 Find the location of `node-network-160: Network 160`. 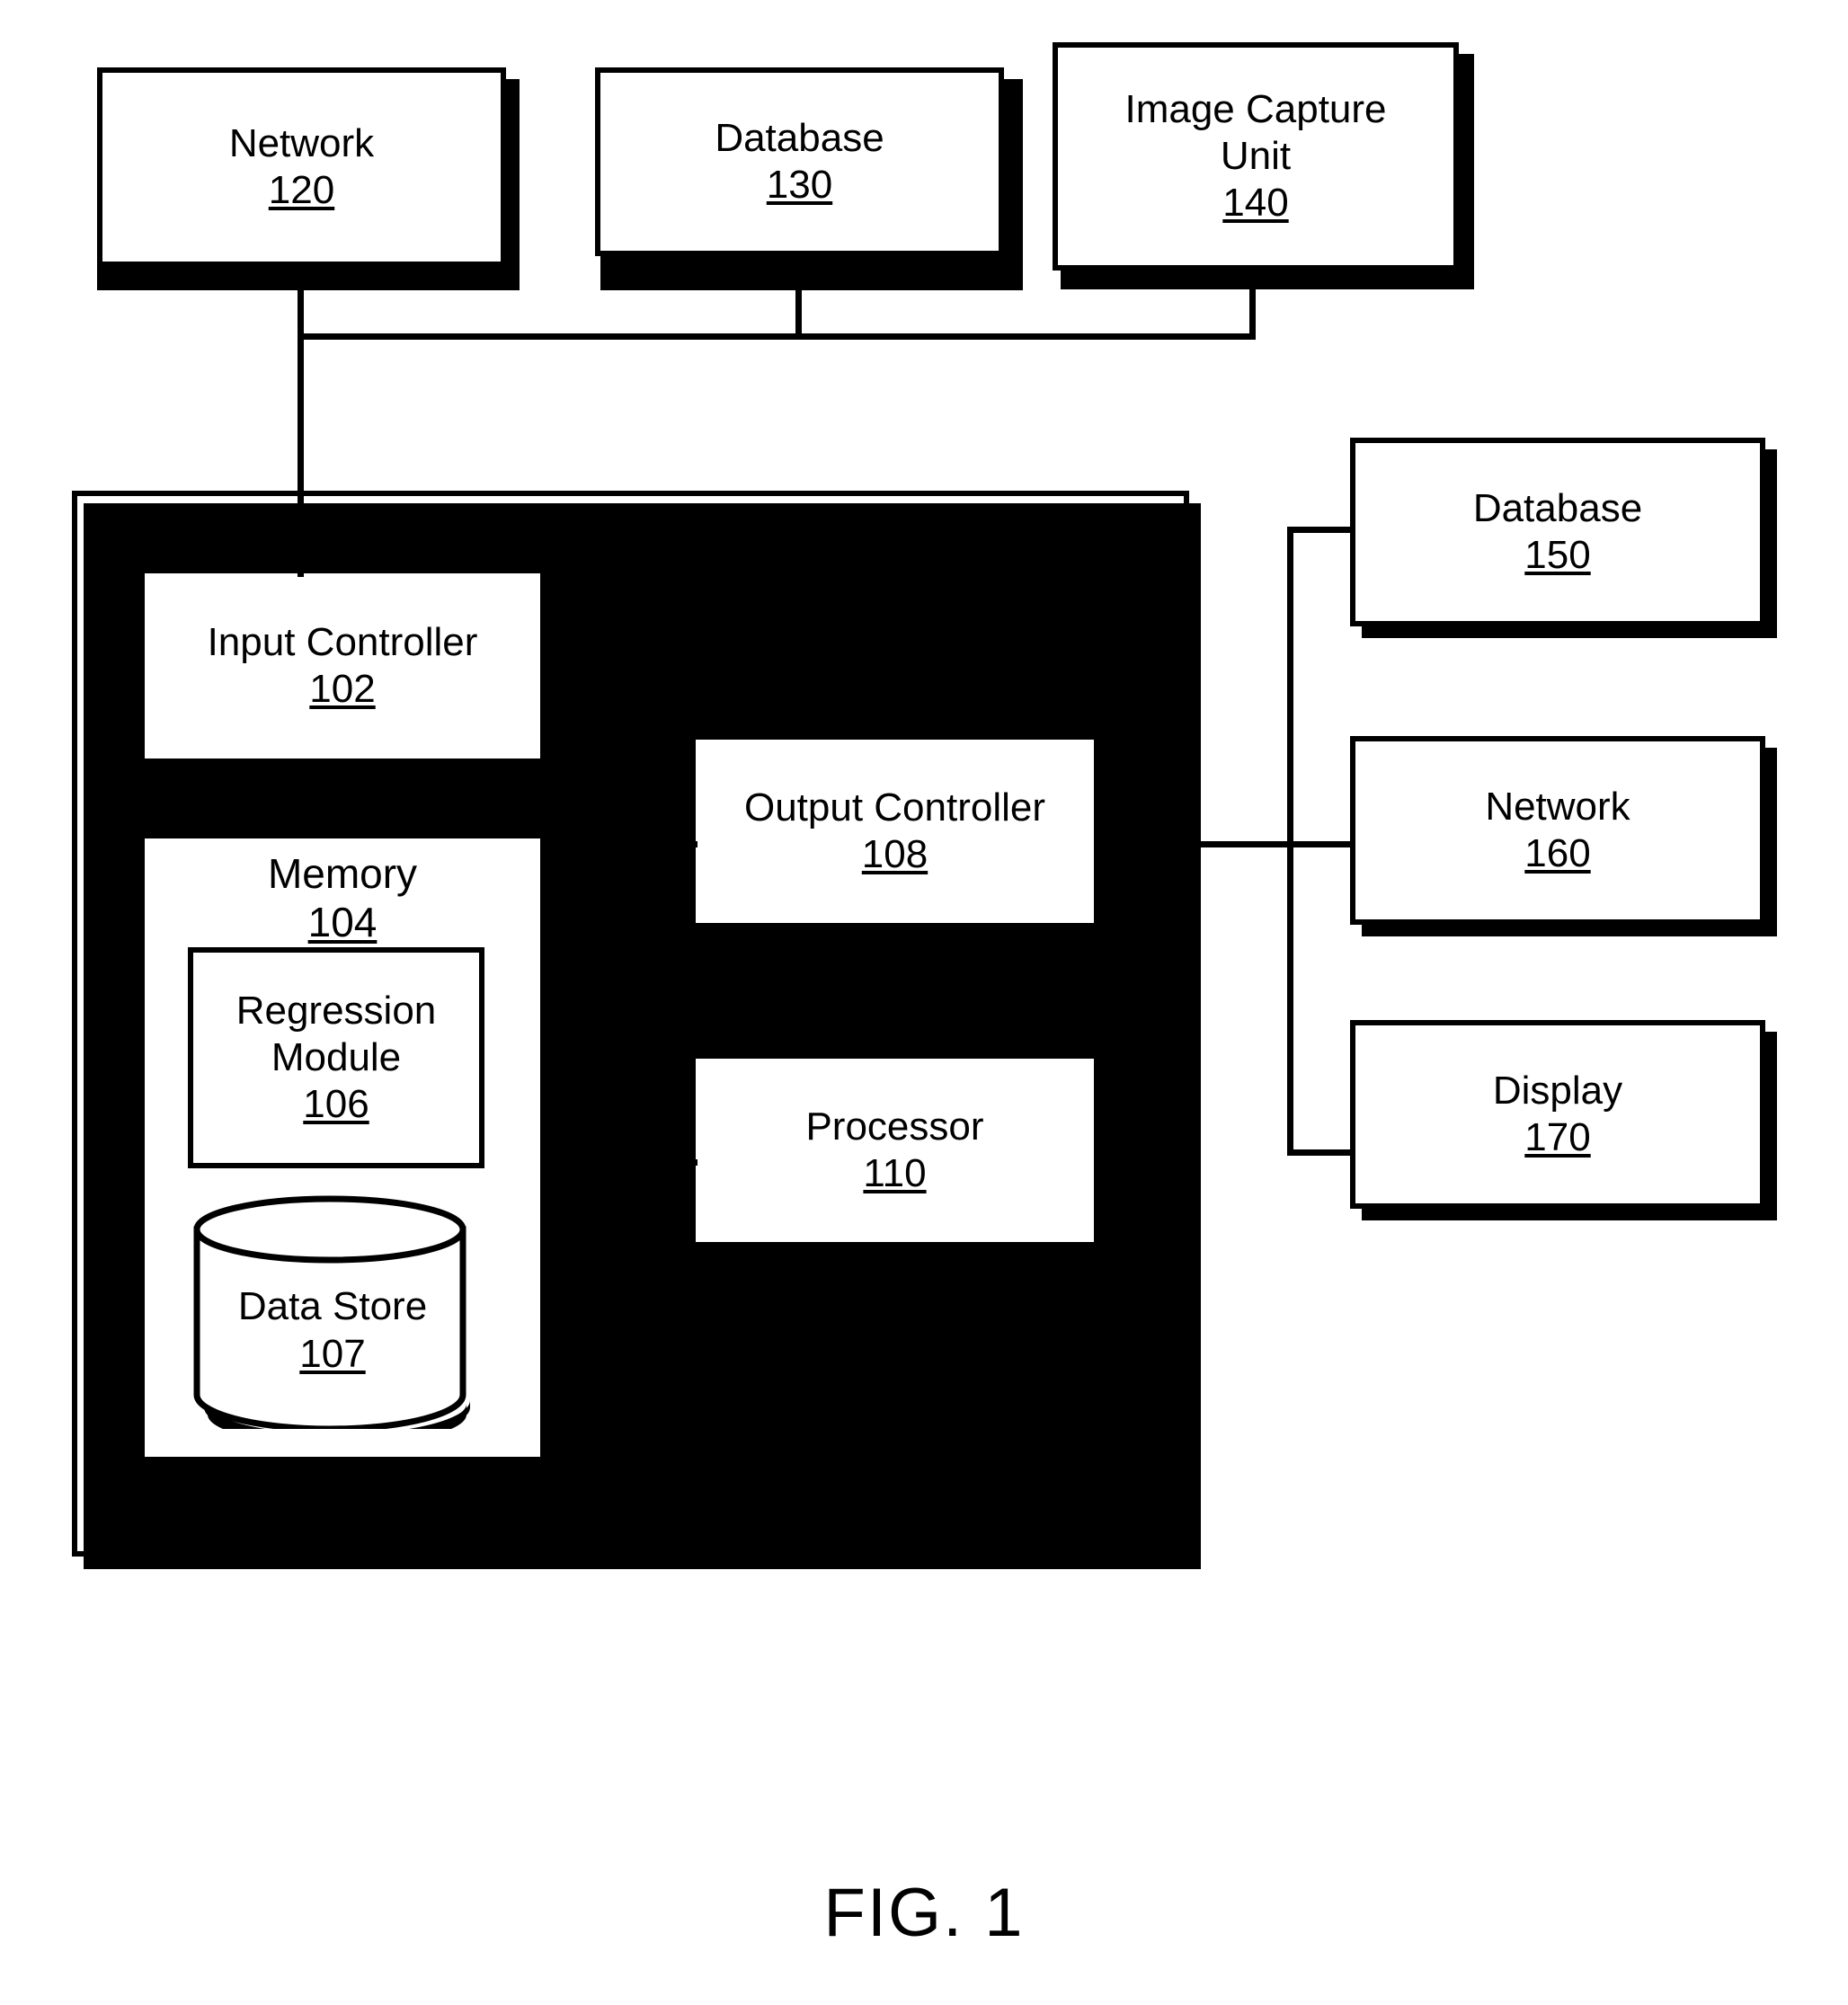

node-network-160: Network 160 is located at coordinates (1557, 830).